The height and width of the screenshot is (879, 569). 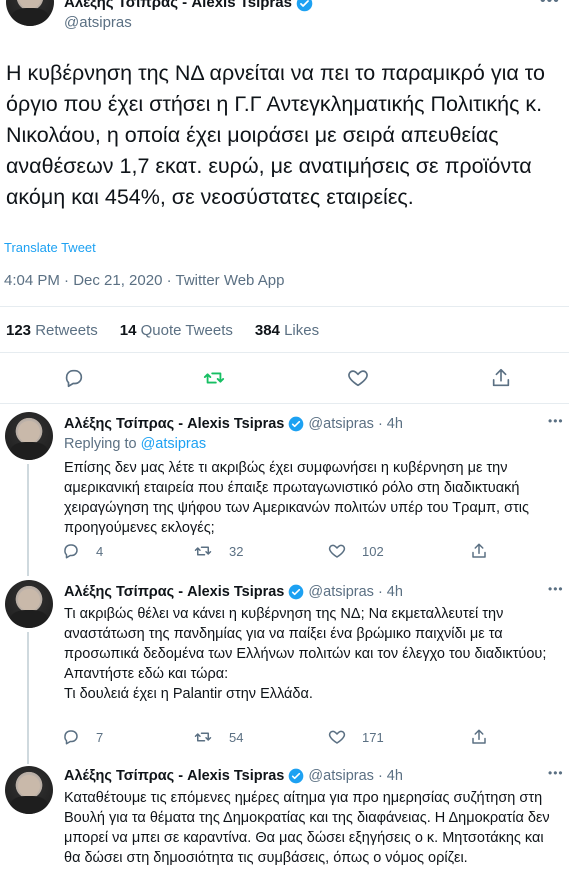 What do you see at coordinates (52, 330) in the screenshot?
I see `retweets-stat: 123 Retweets` at bounding box center [52, 330].